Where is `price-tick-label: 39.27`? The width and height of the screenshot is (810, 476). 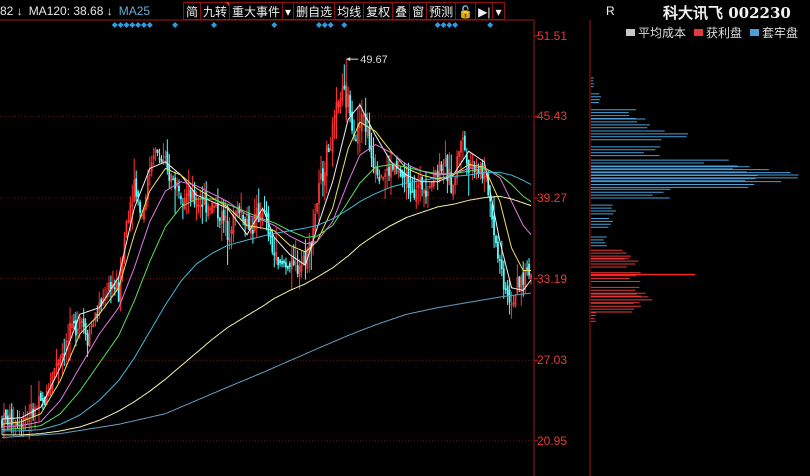
price-tick-label: 39.27 is located at coordinates (552, 198).